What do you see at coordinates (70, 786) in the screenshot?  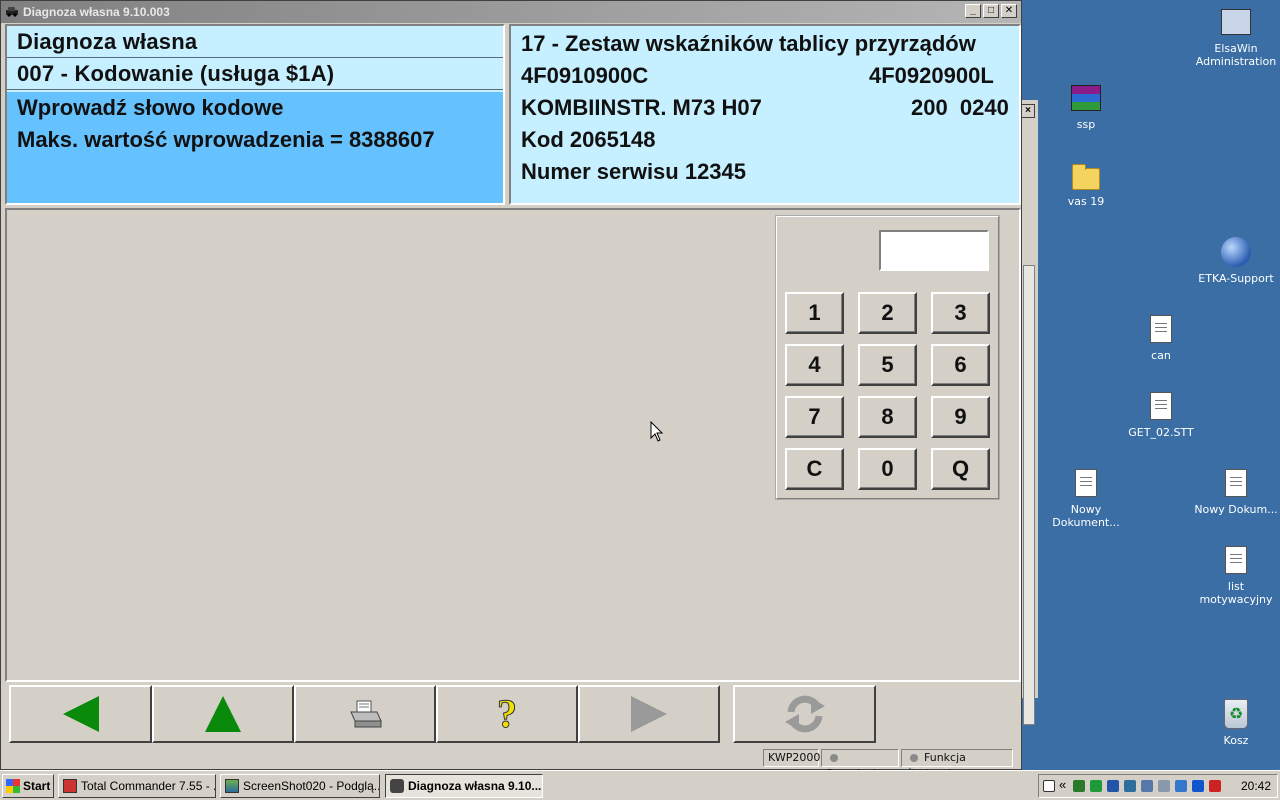 I see `floppy-icon` at bounding box center [70, 786].